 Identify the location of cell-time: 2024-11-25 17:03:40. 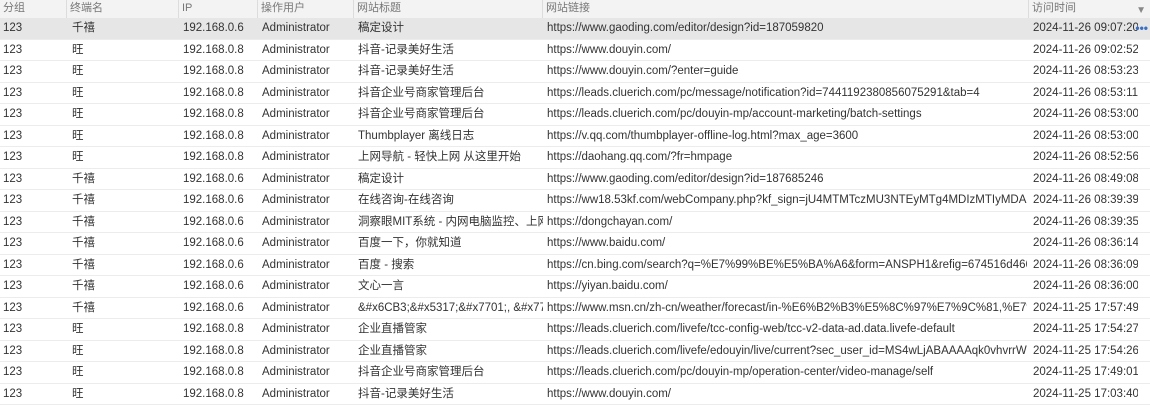
(1085, 394).